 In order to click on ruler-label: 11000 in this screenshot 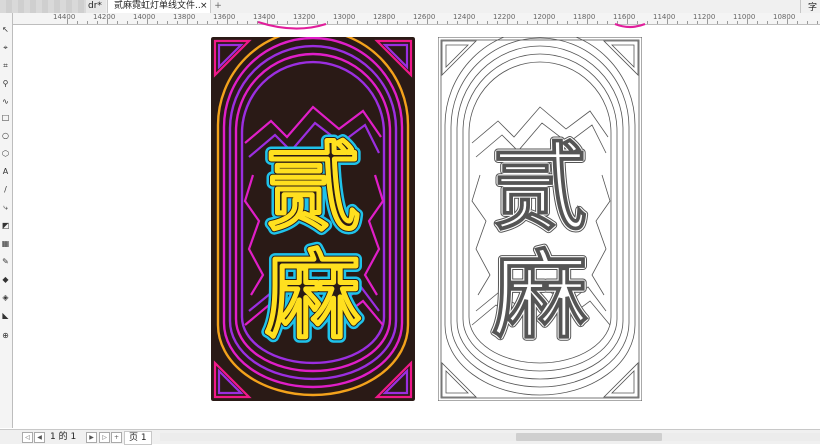, I will do `click(744, 17)`.